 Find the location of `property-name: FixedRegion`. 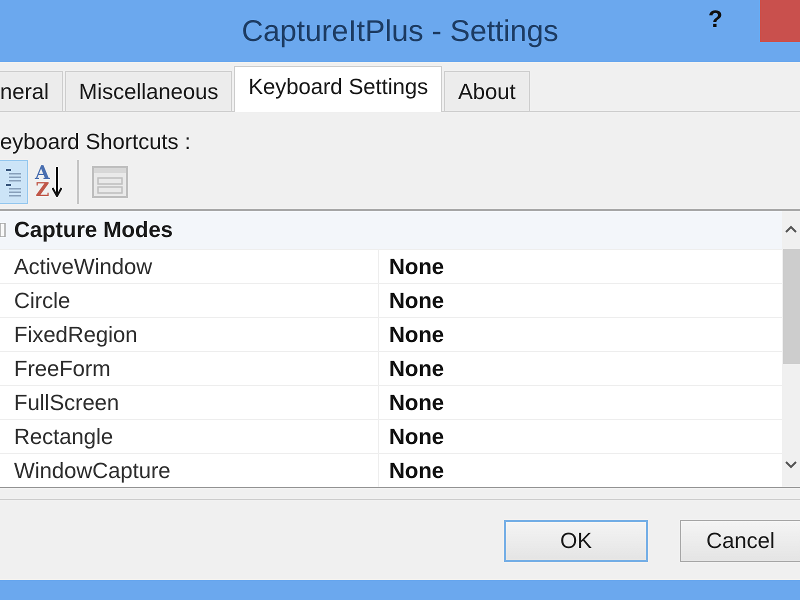

property-name: FixedRegion is located at coordinates (189, 334).